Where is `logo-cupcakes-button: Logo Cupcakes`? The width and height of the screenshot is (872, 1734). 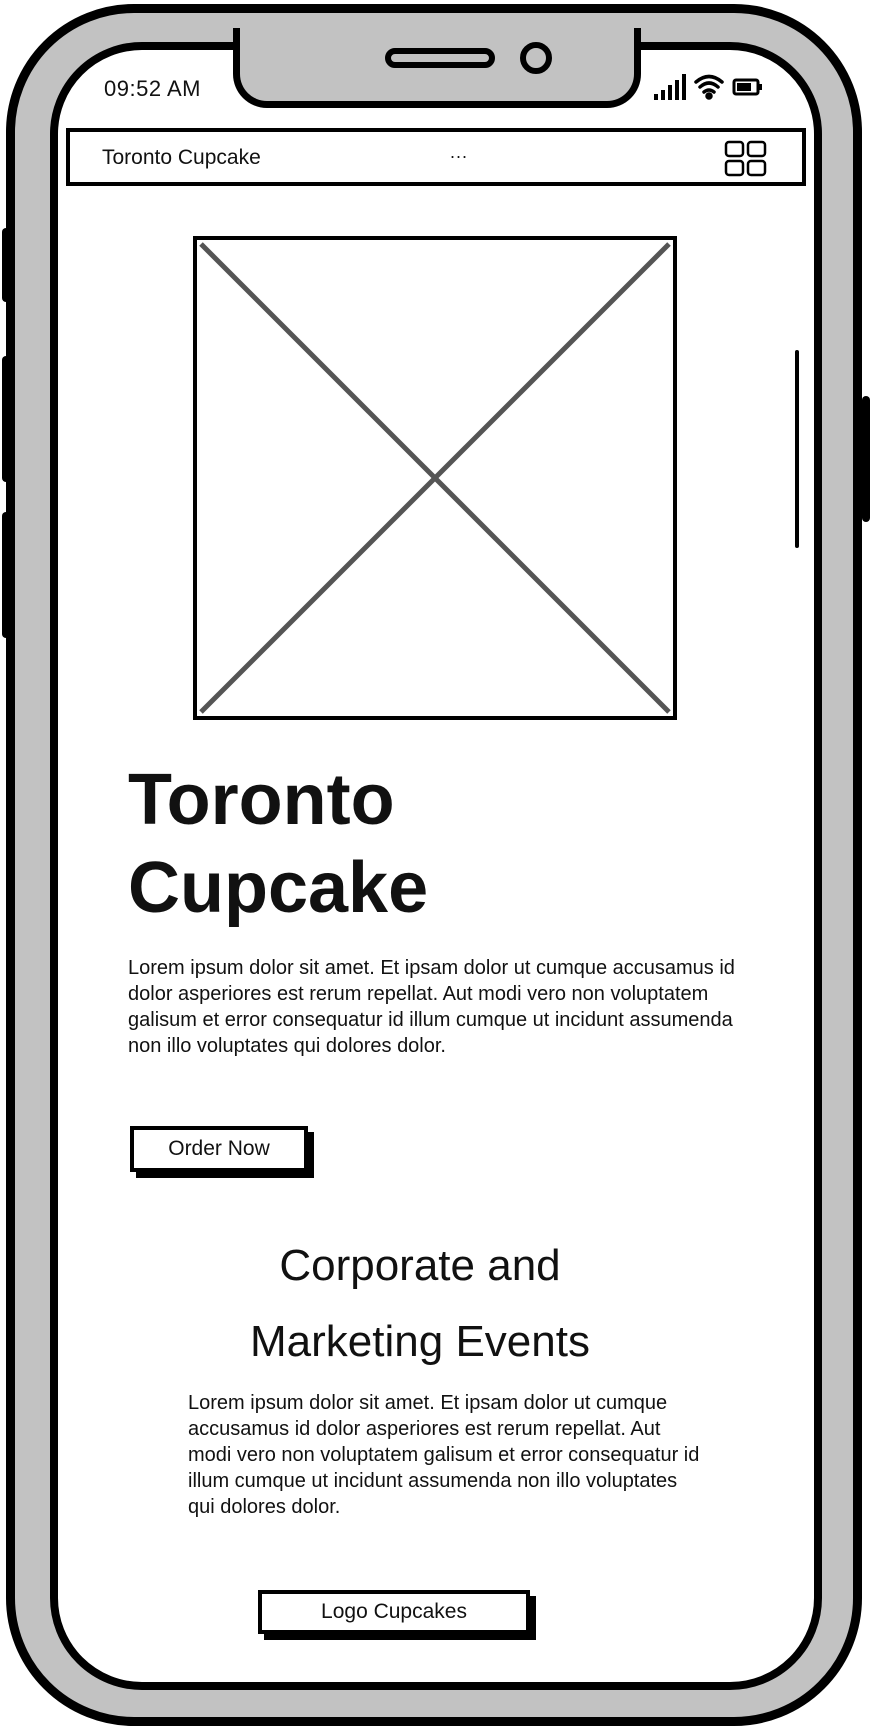 logo-cupcakes-button: Logo Cupcakes is located at coordinates (394, 1612).